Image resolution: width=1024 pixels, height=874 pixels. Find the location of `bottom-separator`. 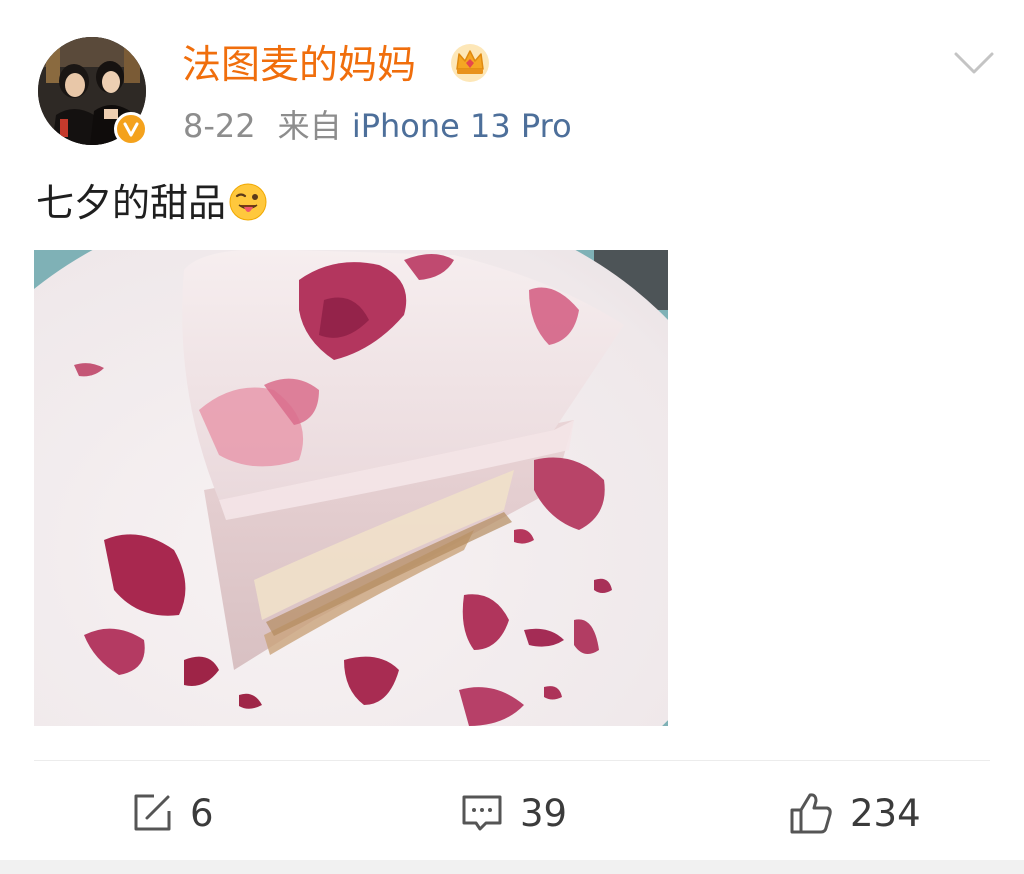

bottom-separator is located at coordinates (512, 867).